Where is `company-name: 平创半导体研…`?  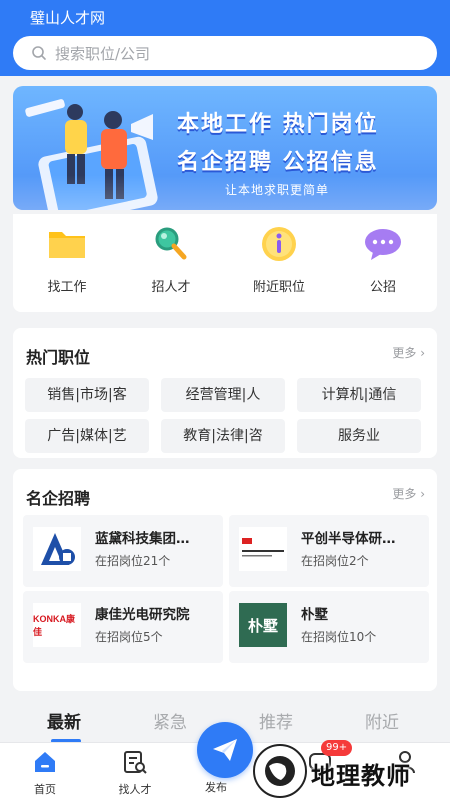 company-name: 平创半导体研… is located at coordinates (348, 539).